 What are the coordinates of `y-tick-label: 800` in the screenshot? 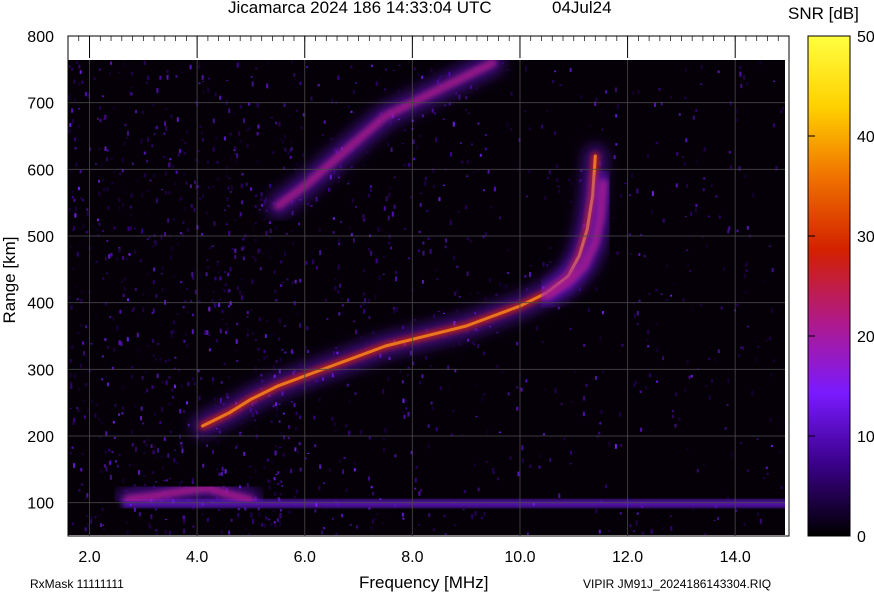 It's located at (40, 37).